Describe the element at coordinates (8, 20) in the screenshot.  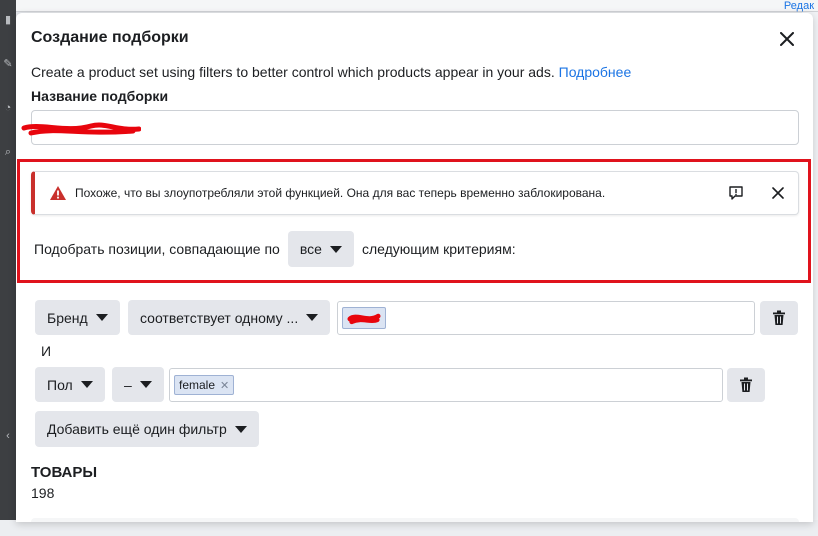
I see `chart-icon: ▮` at that location.